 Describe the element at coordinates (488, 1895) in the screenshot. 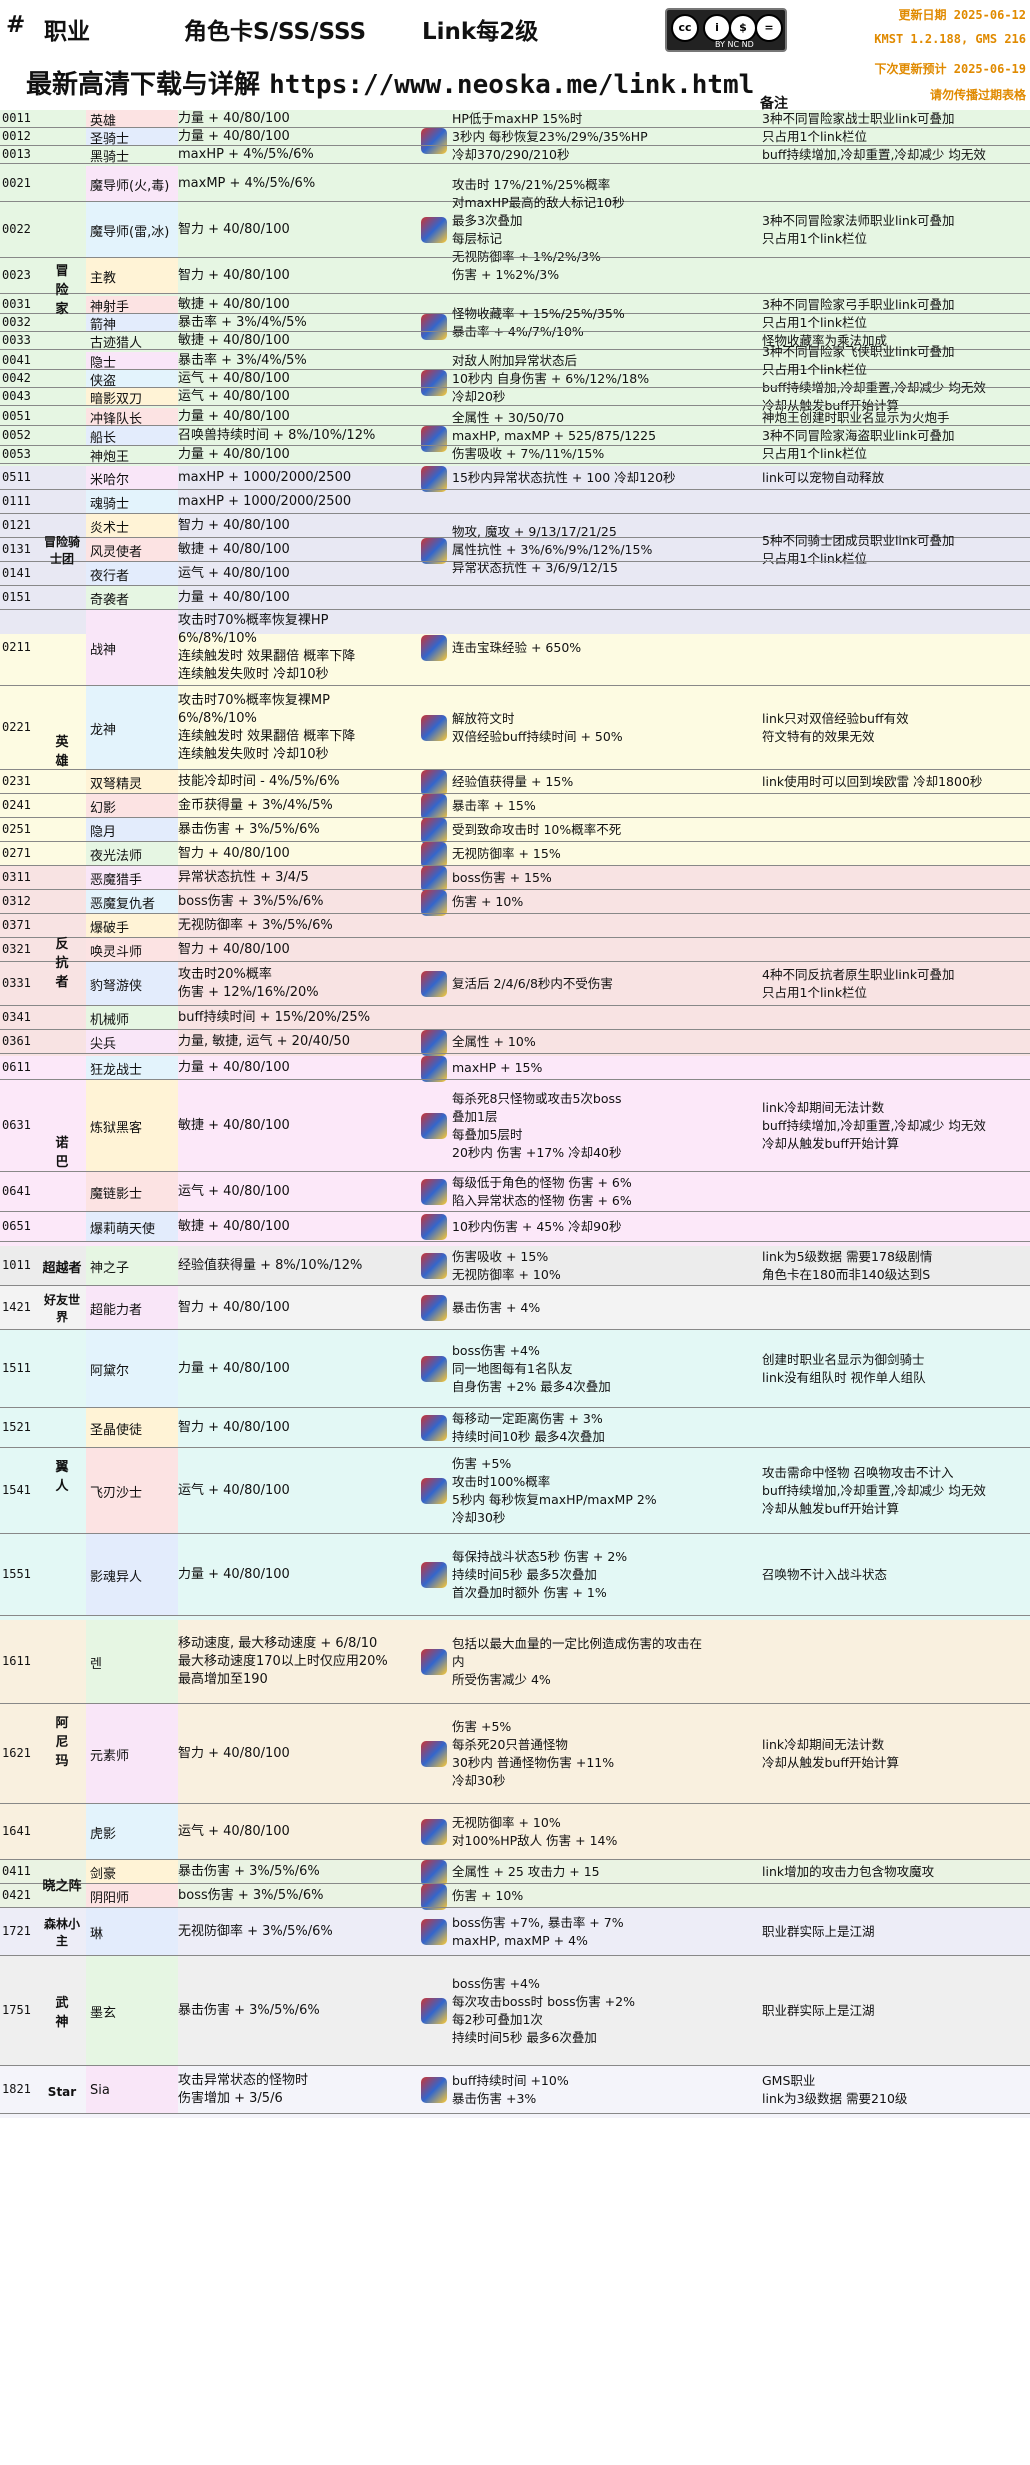

I see `skill-line: 伤害 + 10%` at that location.